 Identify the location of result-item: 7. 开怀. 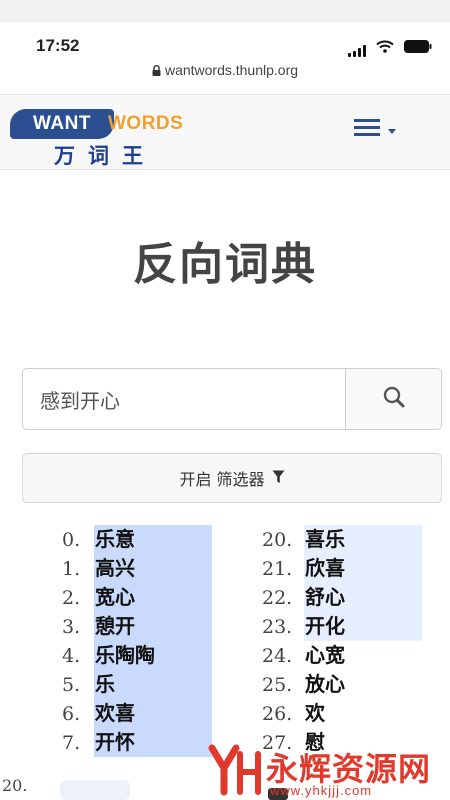
(137, 742).